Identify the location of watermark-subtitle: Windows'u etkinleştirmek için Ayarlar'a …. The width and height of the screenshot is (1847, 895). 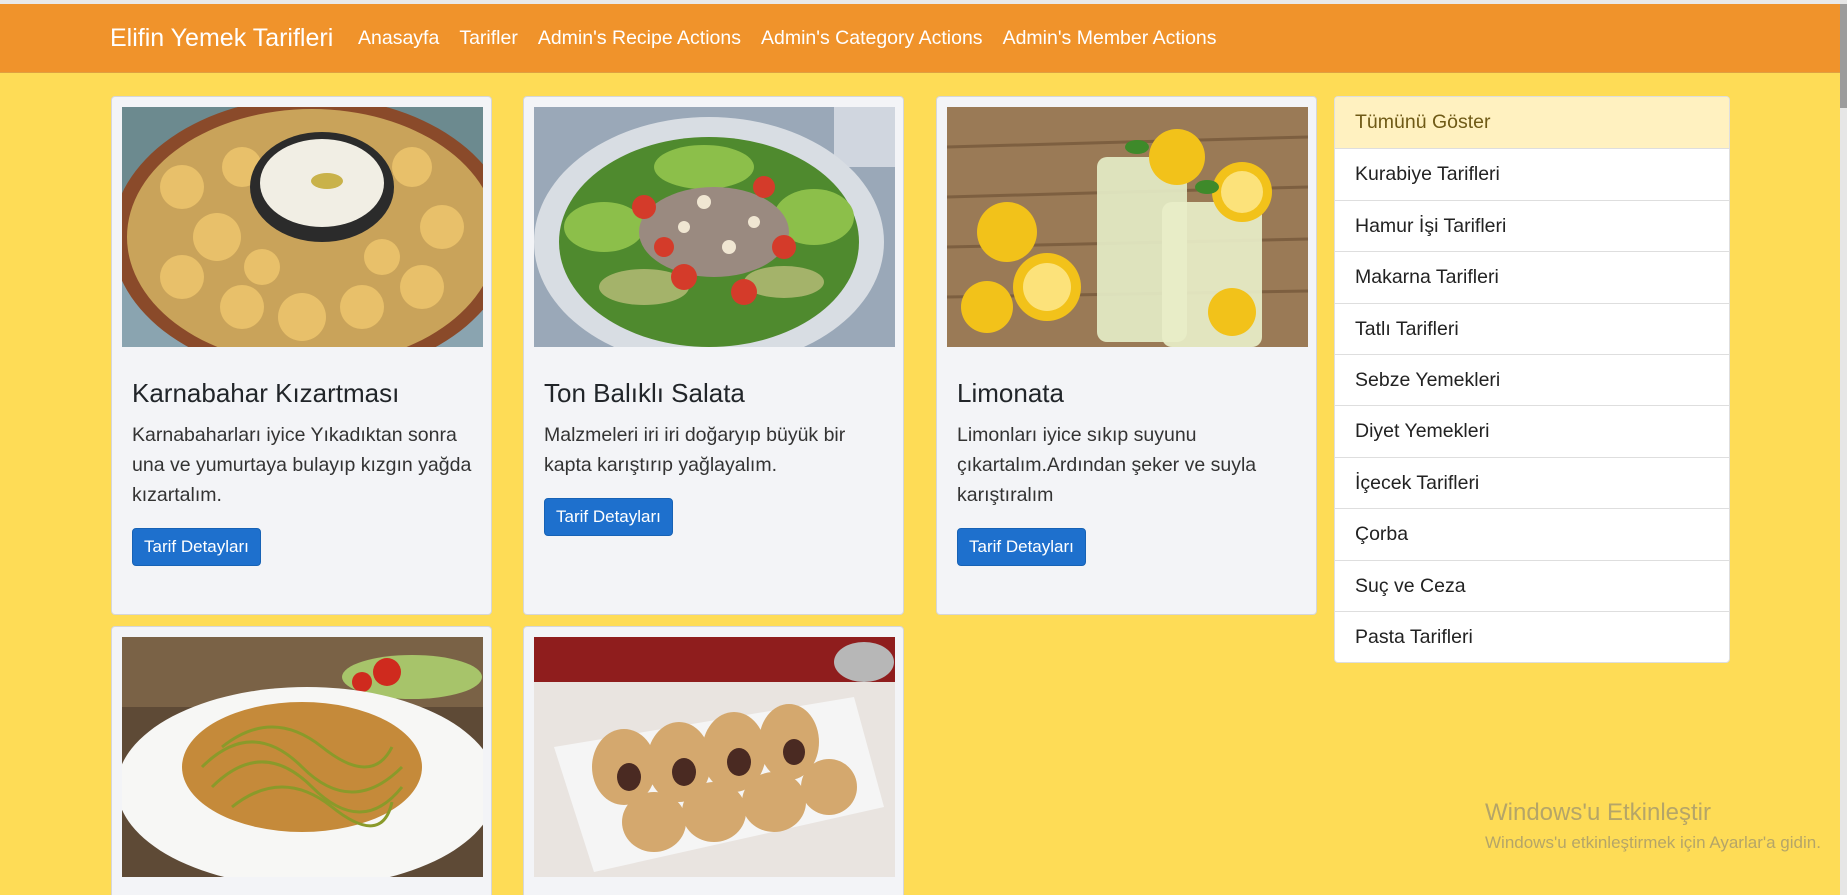
(1653, 842).